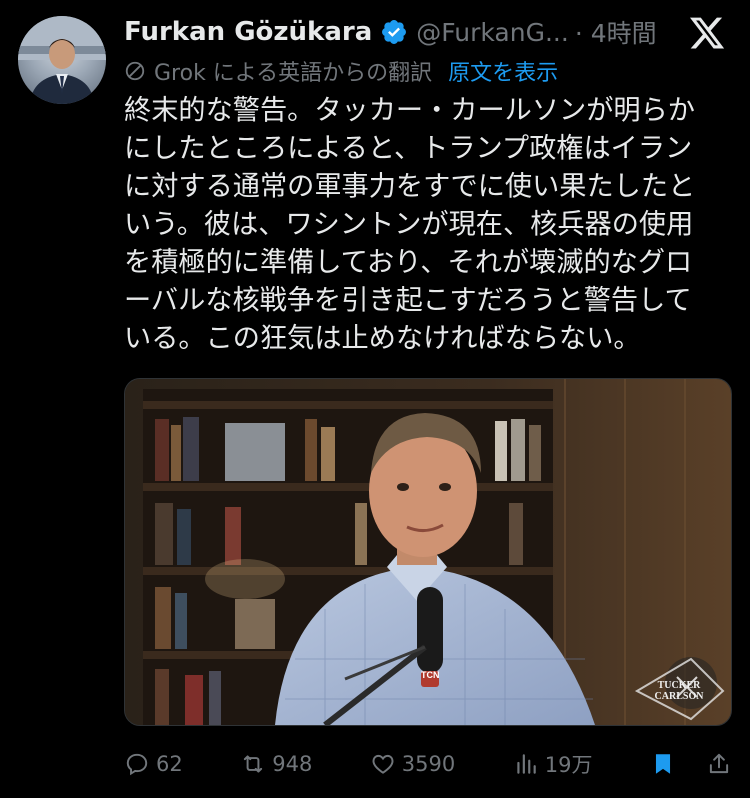 The image size is (750, 798). I want to click on like-icon, so click(383, 764).